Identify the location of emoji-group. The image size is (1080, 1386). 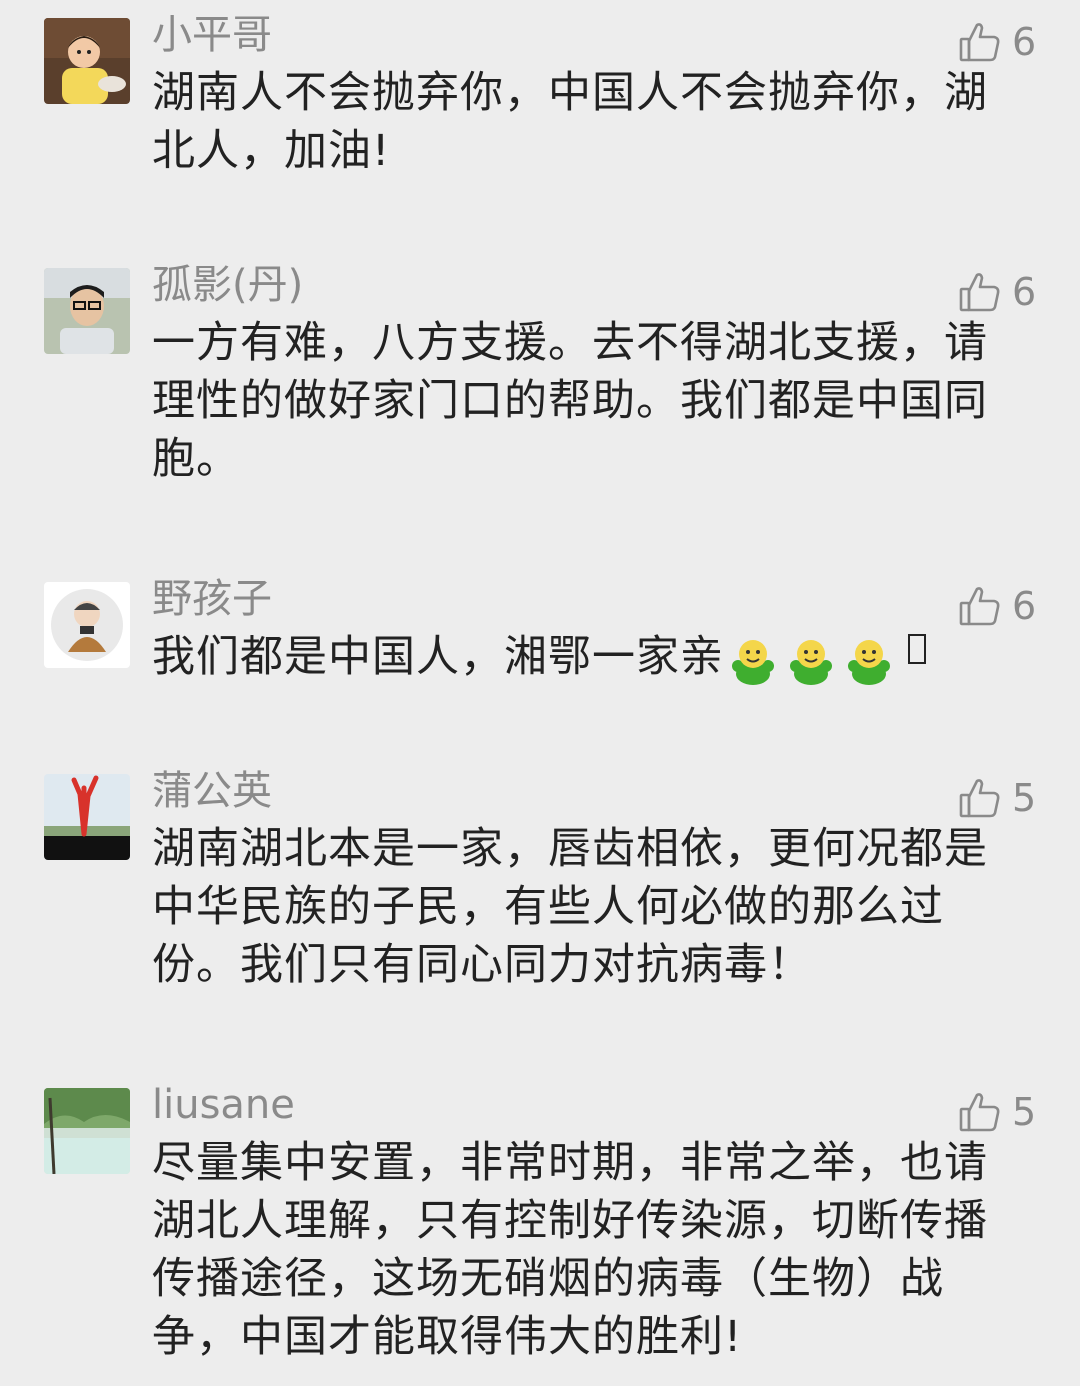
(827, 659).